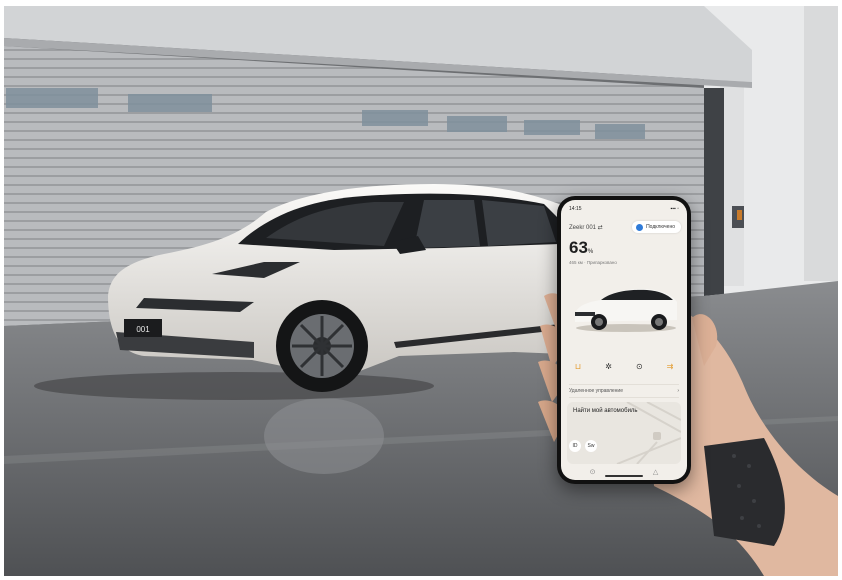  I want to click on range-text: 465 км · Припарковано, so click(593, 262).